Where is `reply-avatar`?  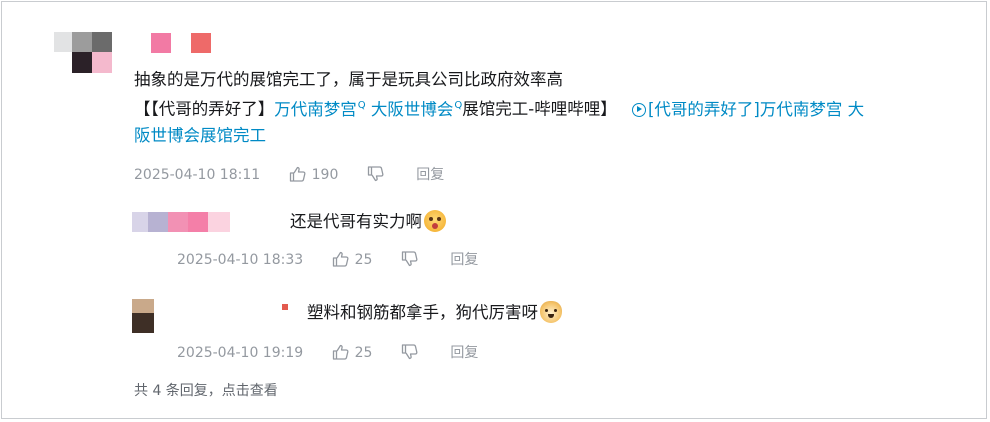 reply-avatar is located at coordinates (143, 316).